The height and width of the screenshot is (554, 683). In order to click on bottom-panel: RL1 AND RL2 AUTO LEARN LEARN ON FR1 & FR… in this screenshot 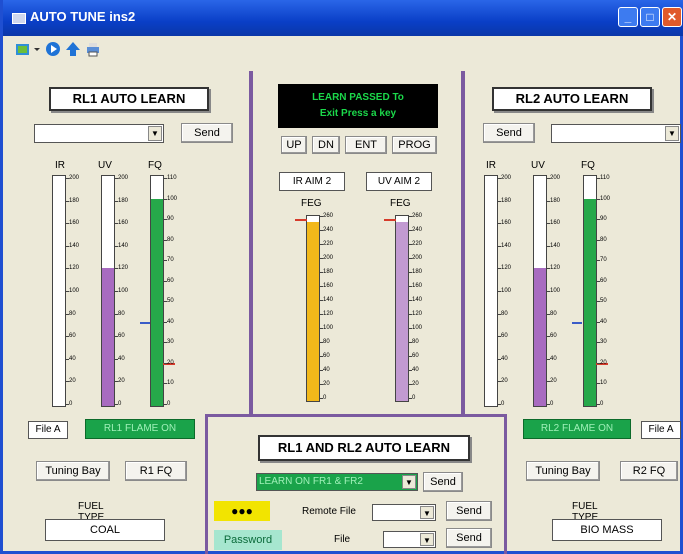, I will do `click(356, 484)`.